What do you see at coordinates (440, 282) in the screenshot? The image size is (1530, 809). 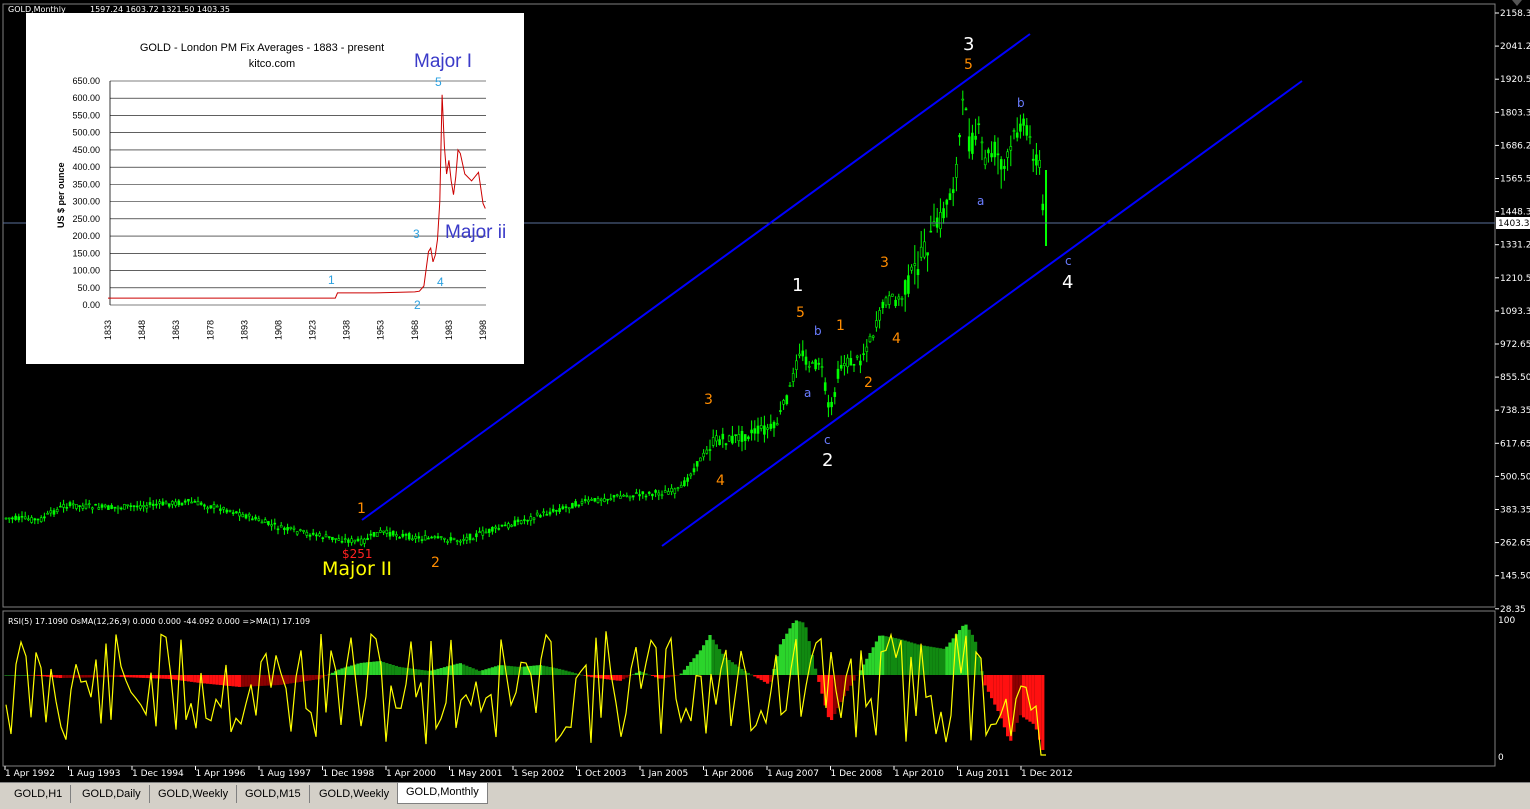 I see `inset-wave-4: 4` at bounding box center [440, 282].